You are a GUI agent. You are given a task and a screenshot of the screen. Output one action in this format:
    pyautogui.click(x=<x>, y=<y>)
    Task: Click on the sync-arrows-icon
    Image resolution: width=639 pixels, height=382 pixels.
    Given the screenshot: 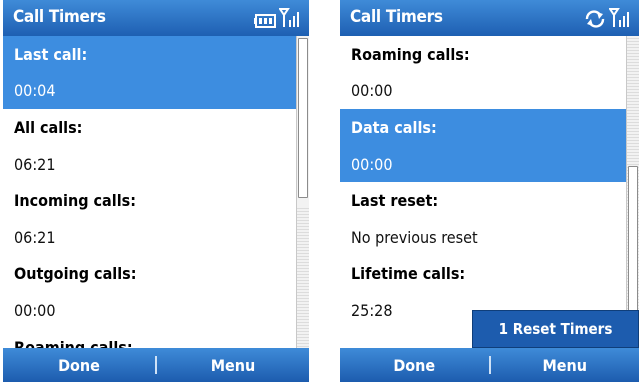 What is the action you would take?
    pyautogui.click(x=595, y=19)
    